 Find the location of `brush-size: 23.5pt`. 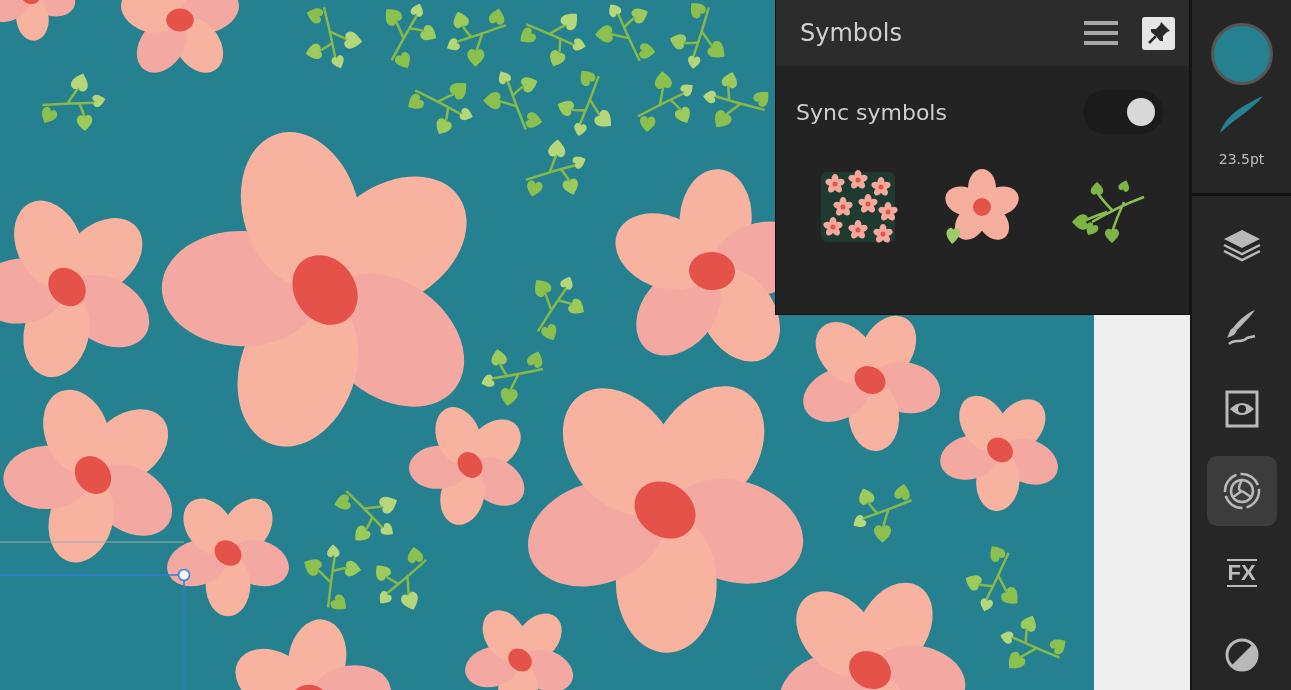

brush-size: 23.5pt is located at coordinates (1241, 159).